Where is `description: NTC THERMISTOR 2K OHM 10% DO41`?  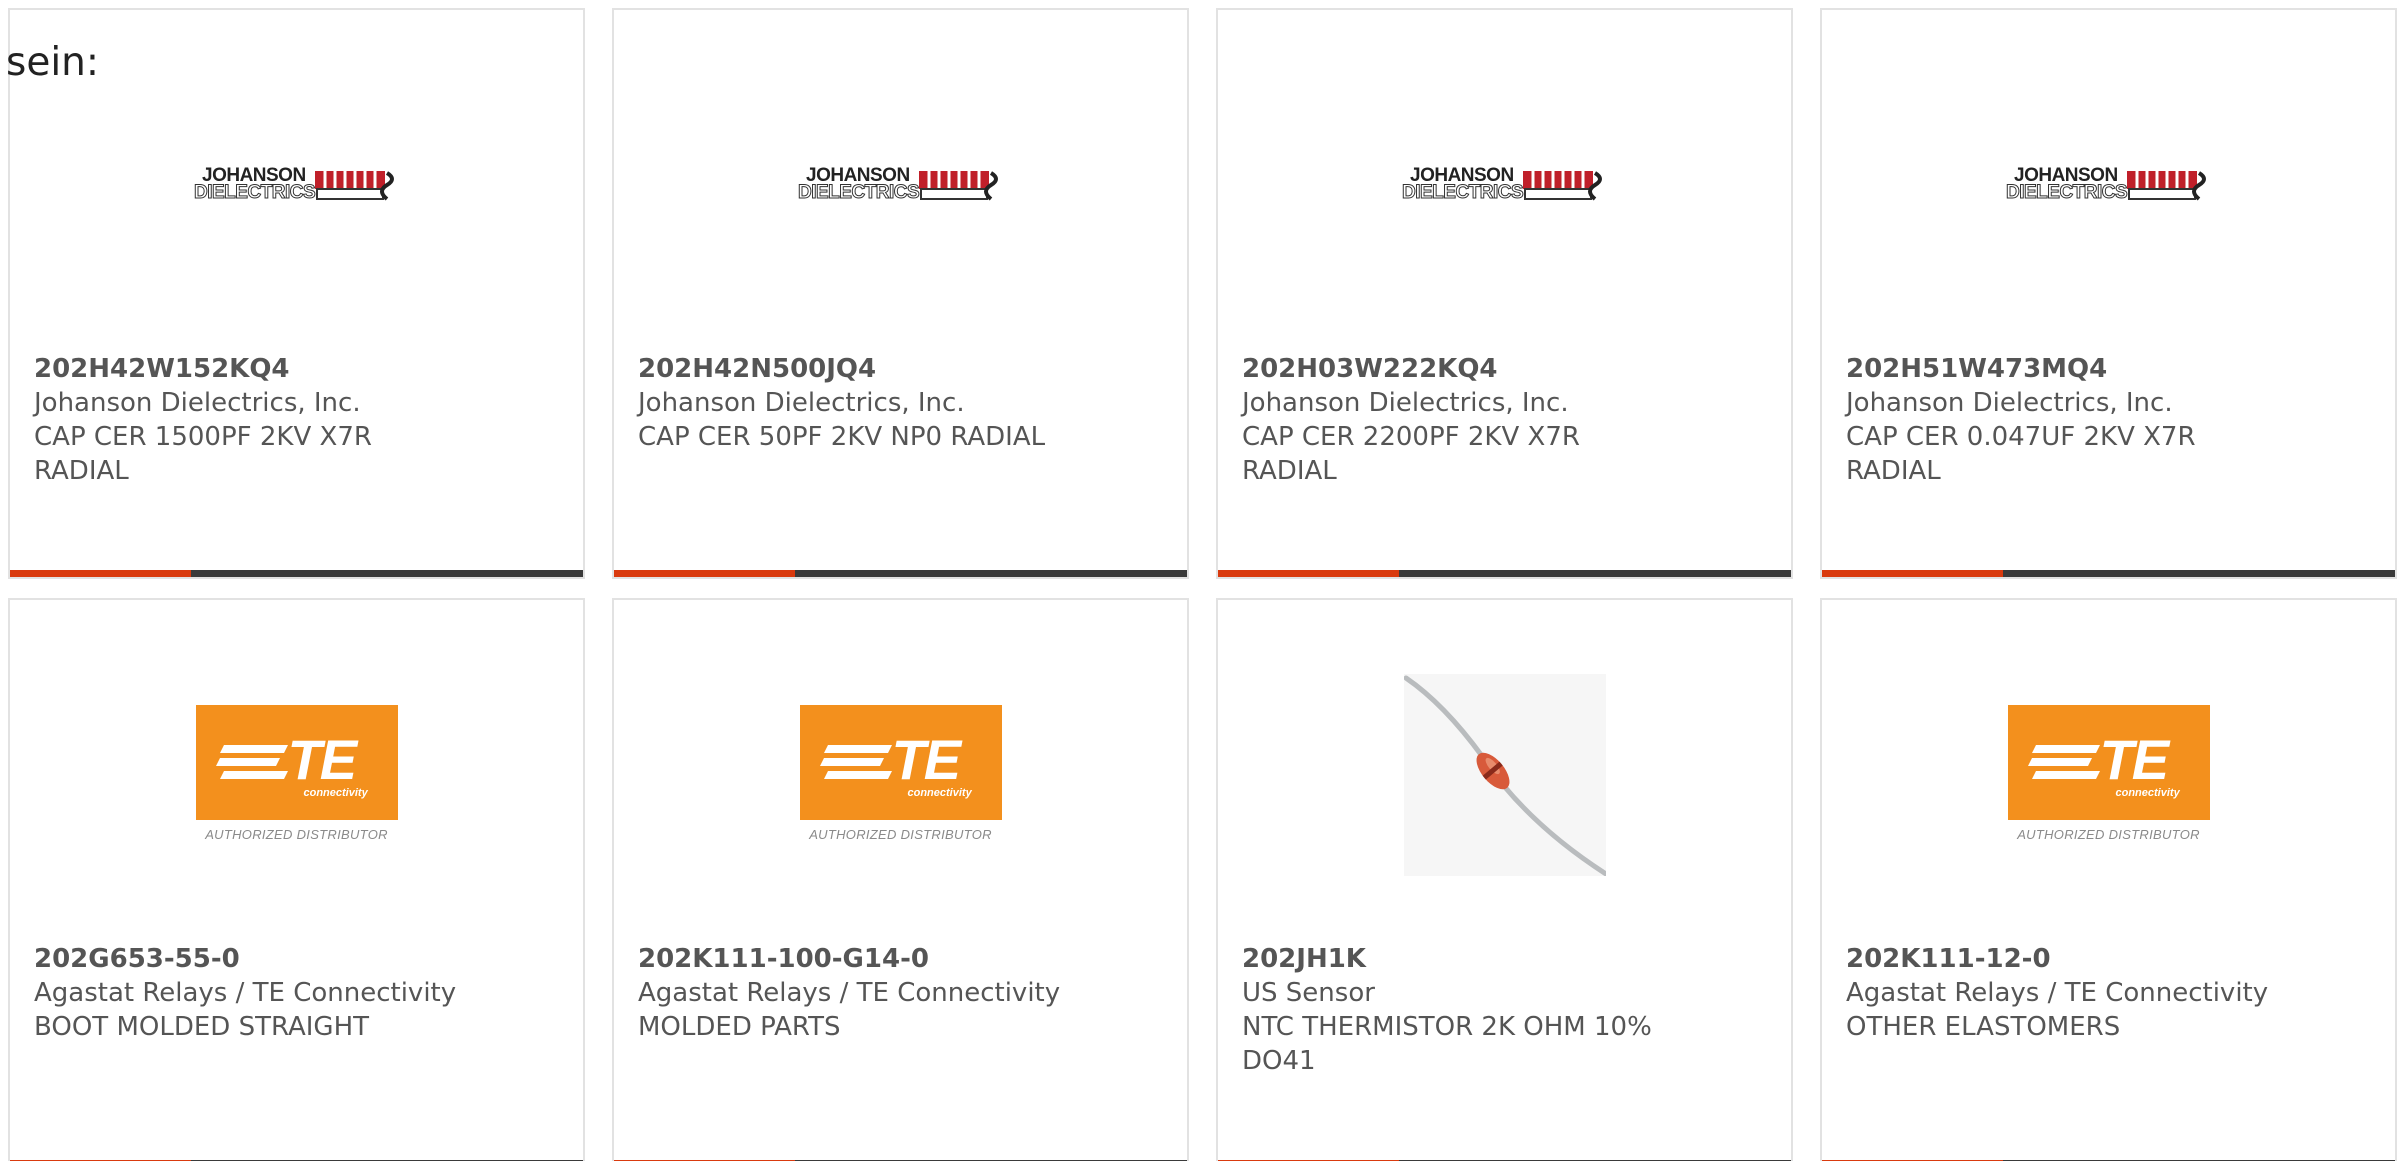
description: NTC THERMISTOR 2K OHM 10% DO41 is located at coordinates (1447, 1044).